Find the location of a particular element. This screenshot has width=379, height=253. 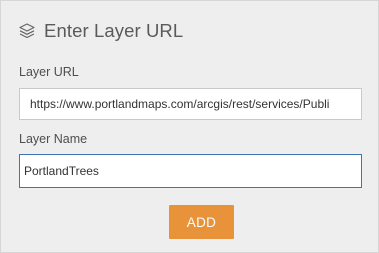

layer-name-label: Layer Name is located at coordinates (53, 139).